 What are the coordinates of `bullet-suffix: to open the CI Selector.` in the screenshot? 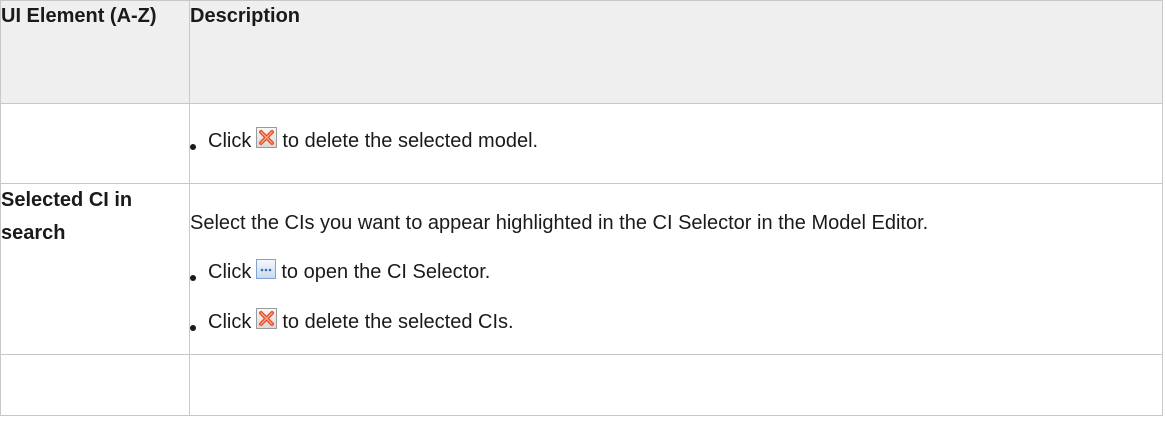 It's located at (386, 272).